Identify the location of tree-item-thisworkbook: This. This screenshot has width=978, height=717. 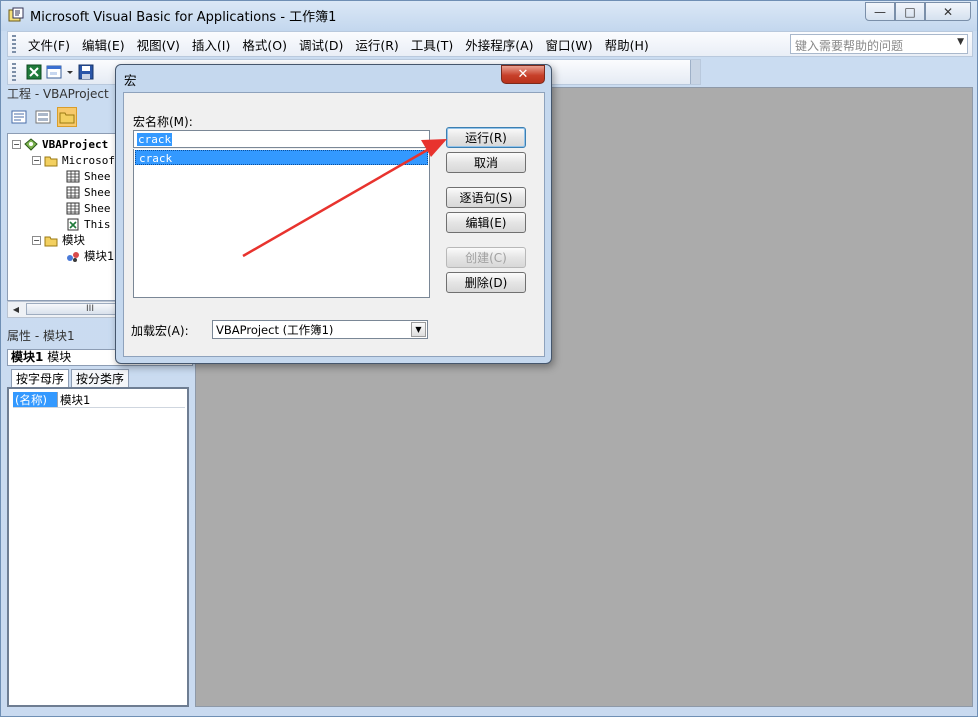
(88, 224).